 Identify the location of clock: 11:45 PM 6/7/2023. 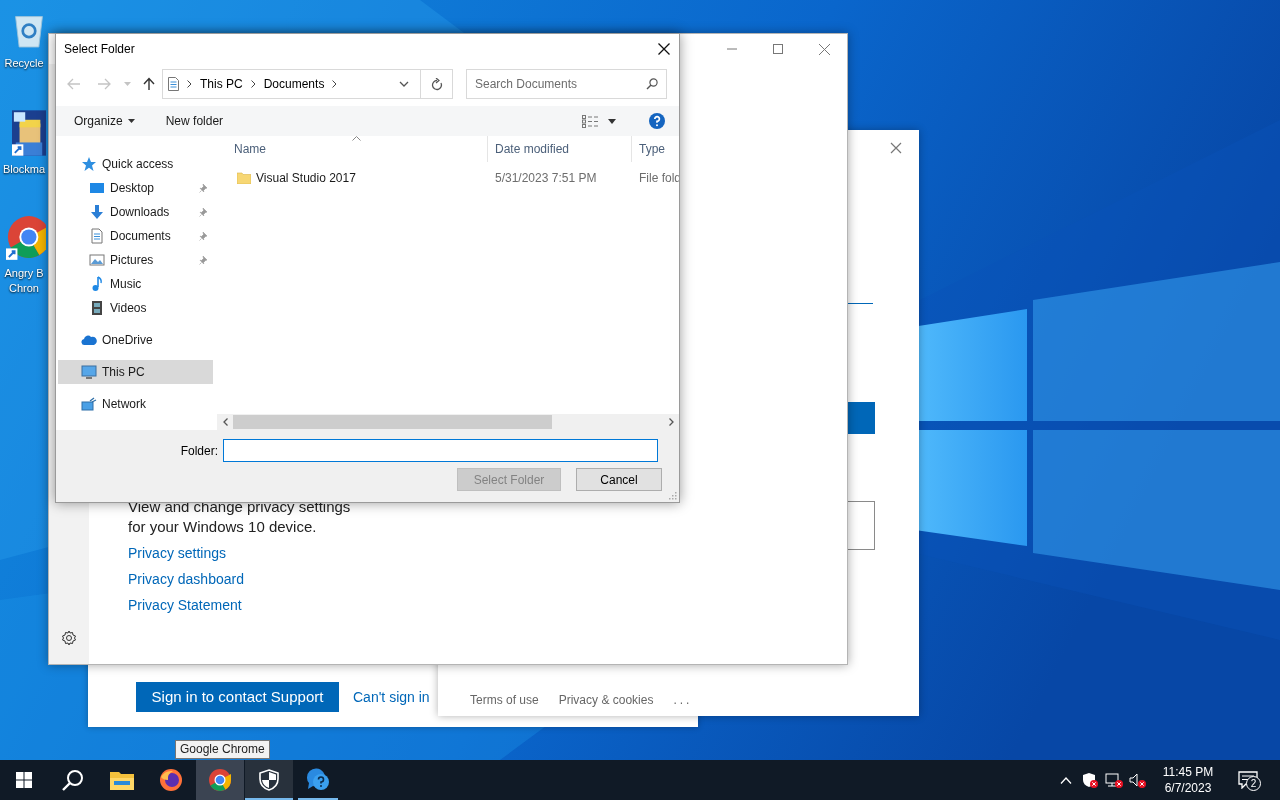
(1188, 780).